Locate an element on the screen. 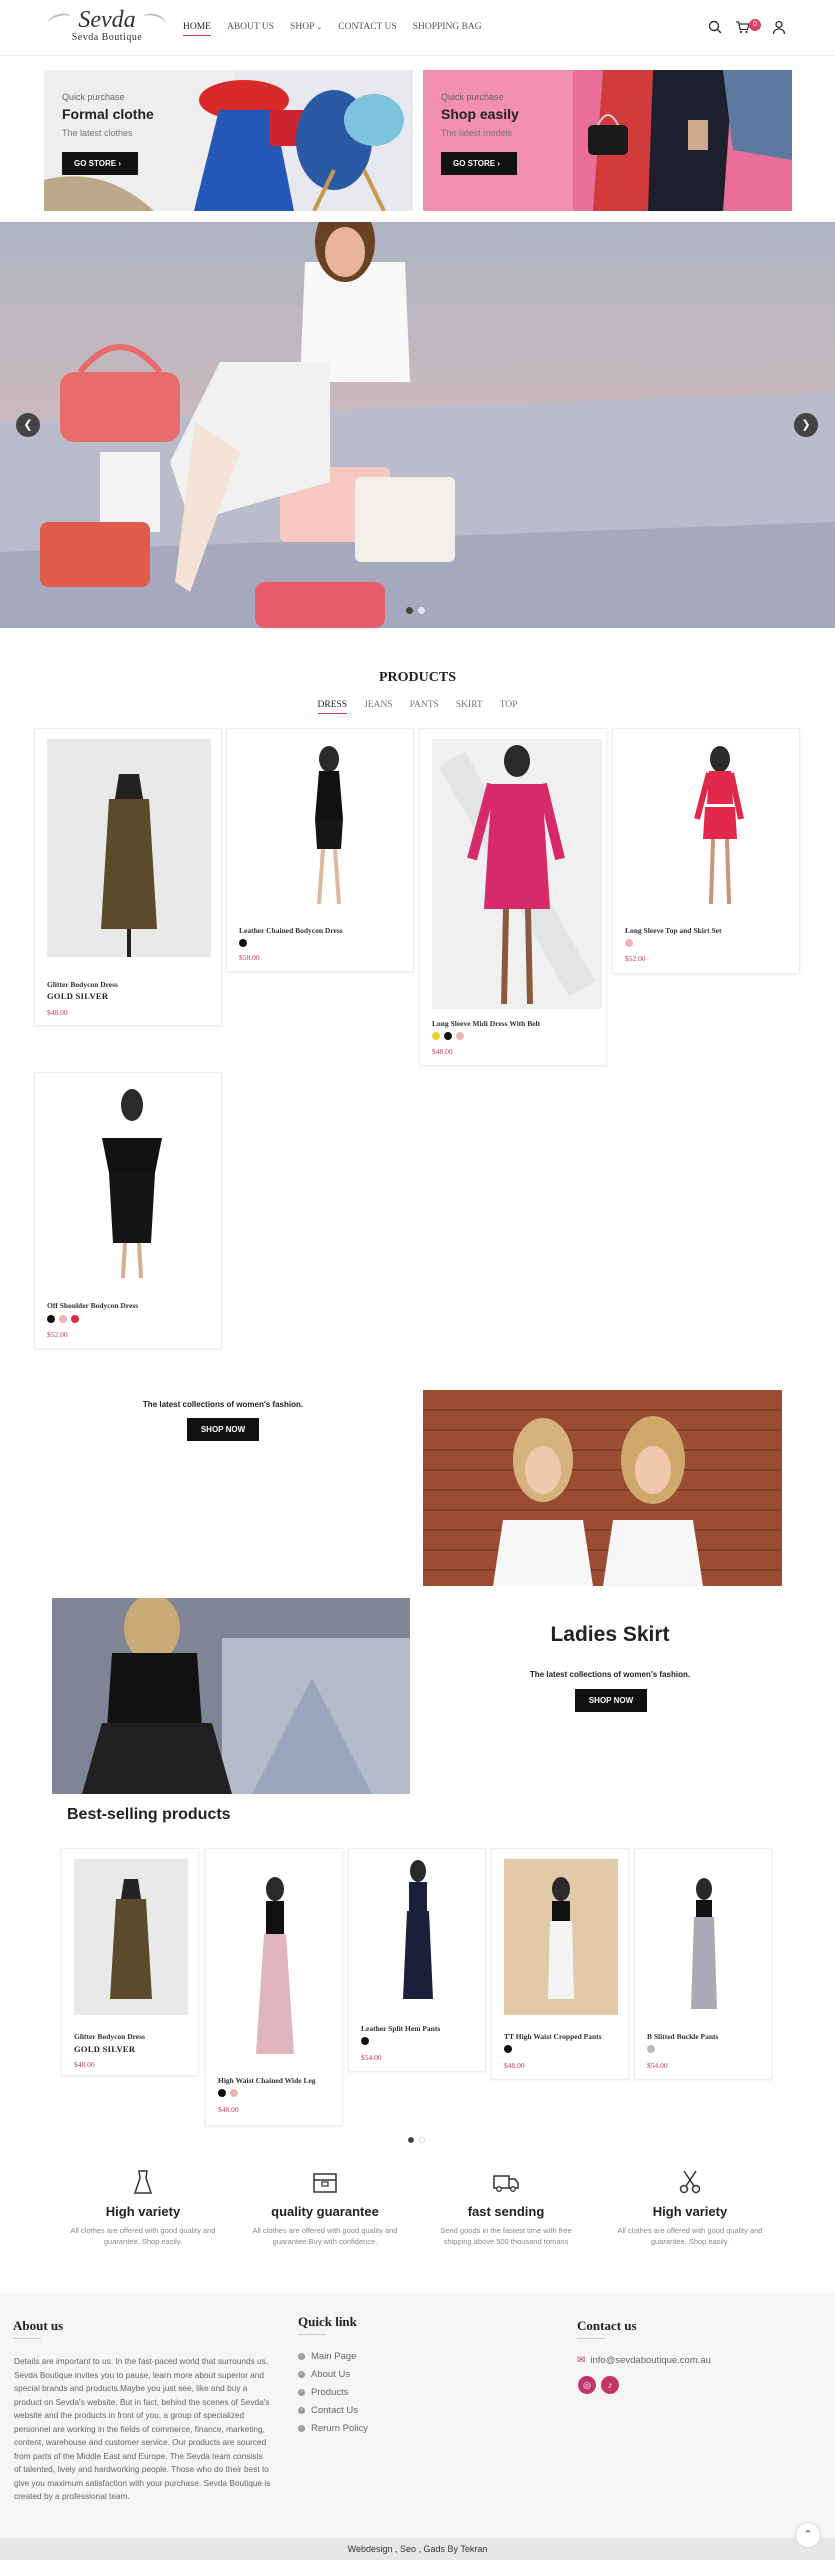  quick-link-products: ✓ Products is located at coordinates (333, 2392).